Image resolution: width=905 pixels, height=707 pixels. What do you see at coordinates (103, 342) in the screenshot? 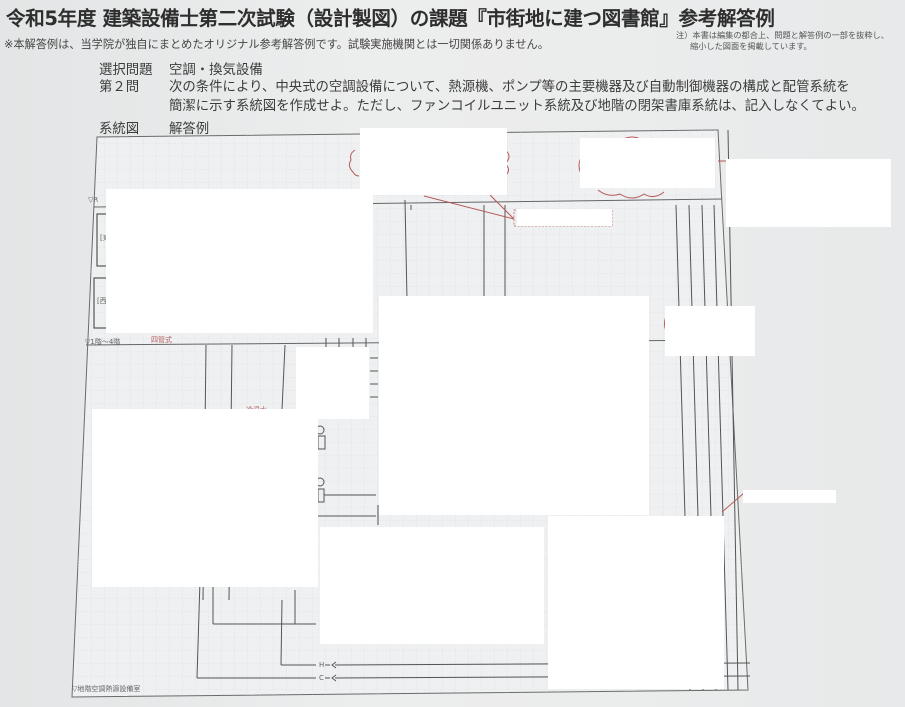
I see `floor-label-1-4: ▽1階～4階` at bounding box center [103, 342].